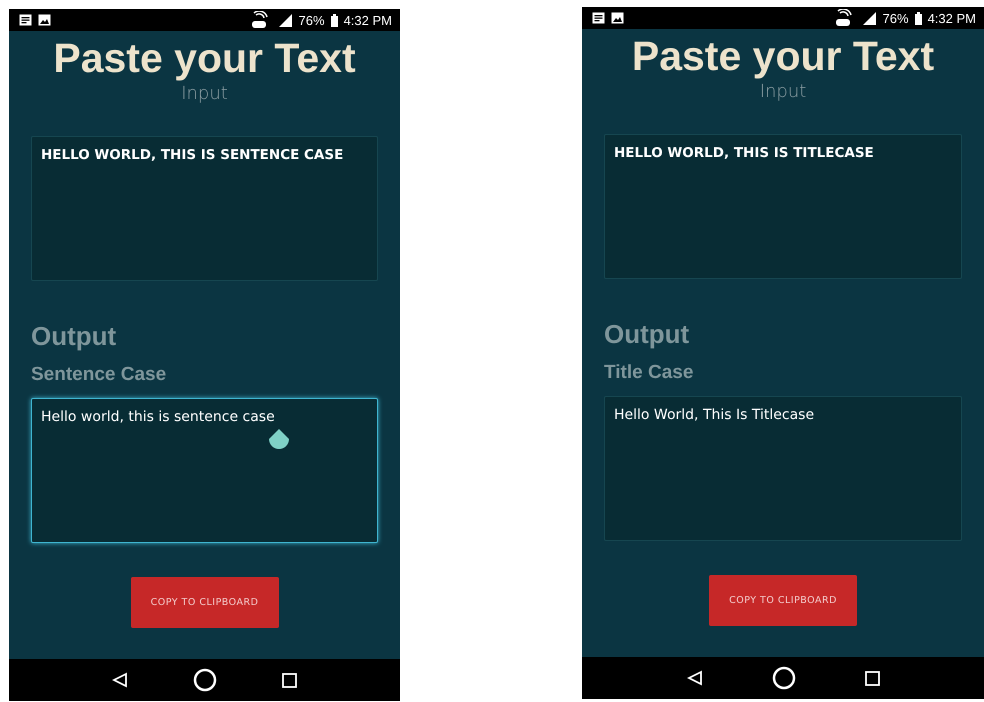 Image resolution: width=984 pixels, height=702 pixels. Describe the element at coordinates (649, 373) in the screenshot. I see `case-mode-label: Title Case` at that location.